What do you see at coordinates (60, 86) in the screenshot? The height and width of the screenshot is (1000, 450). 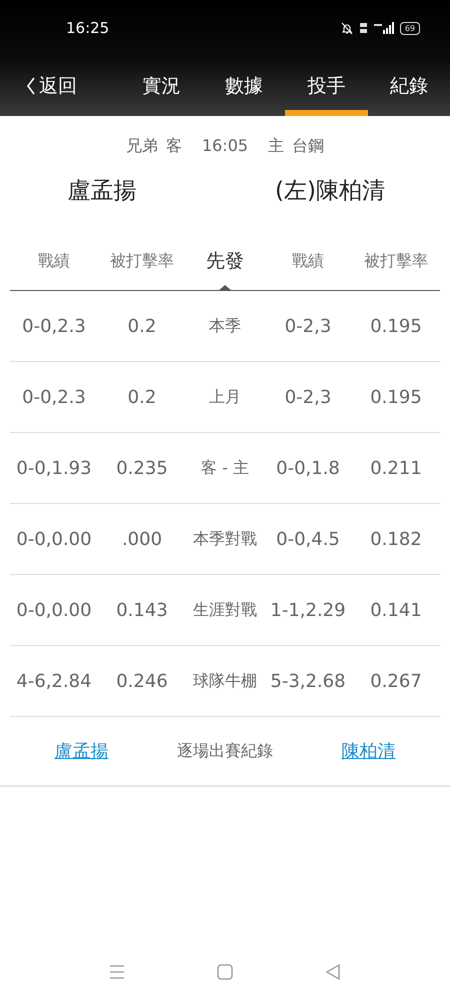 I see `back-button: 返回` at bounding box center [60, 86].